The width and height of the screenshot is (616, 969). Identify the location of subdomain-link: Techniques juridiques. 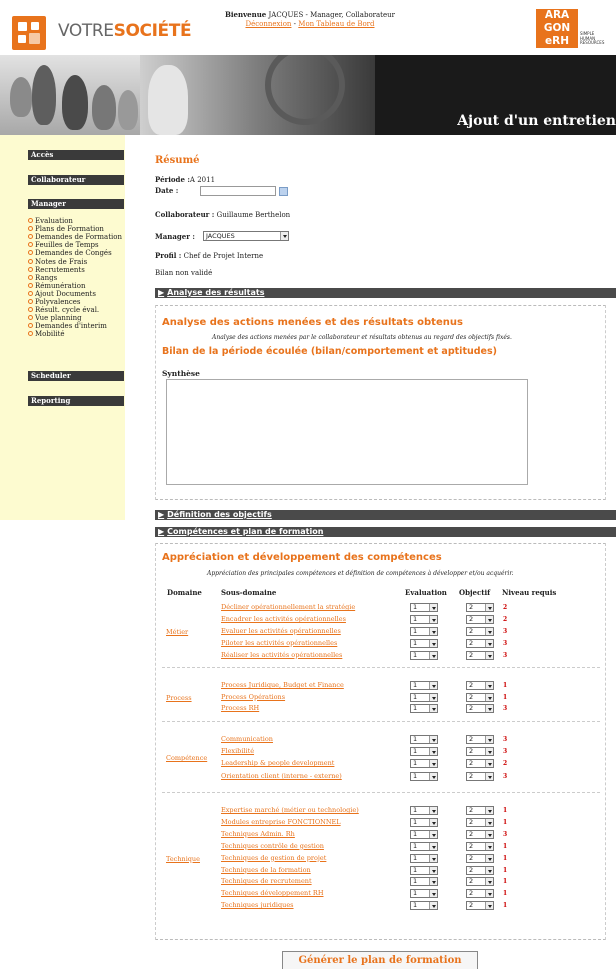
(257, 905).